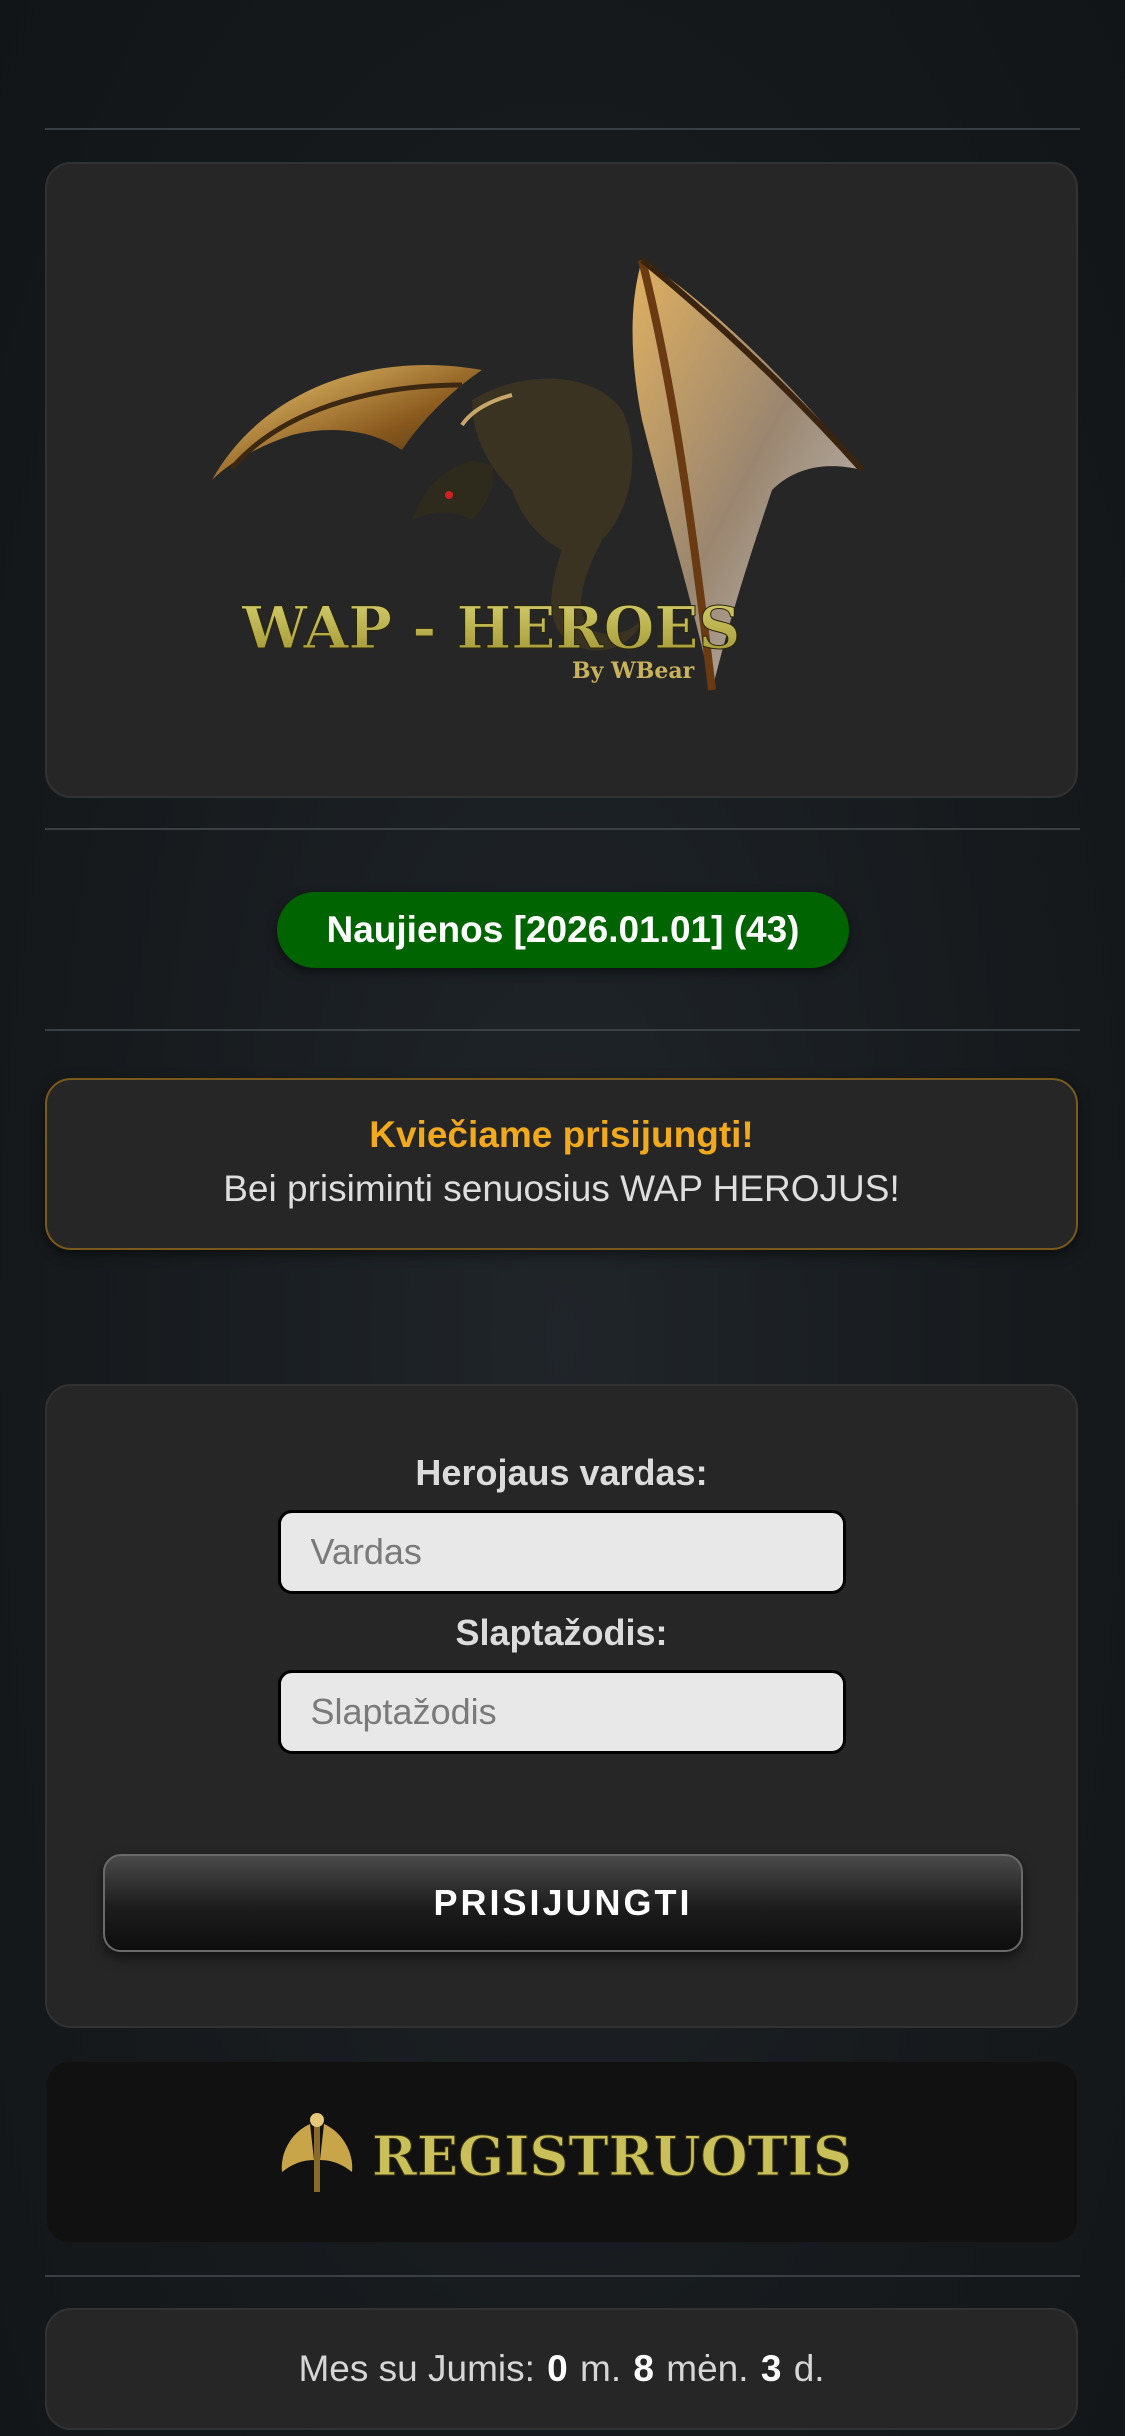 This screenshot has width=1125, height=2436. I want to click on welcome-subtitle: Bei prisiminti senuosius WAP HEROJUS!, so click(561, 1188).